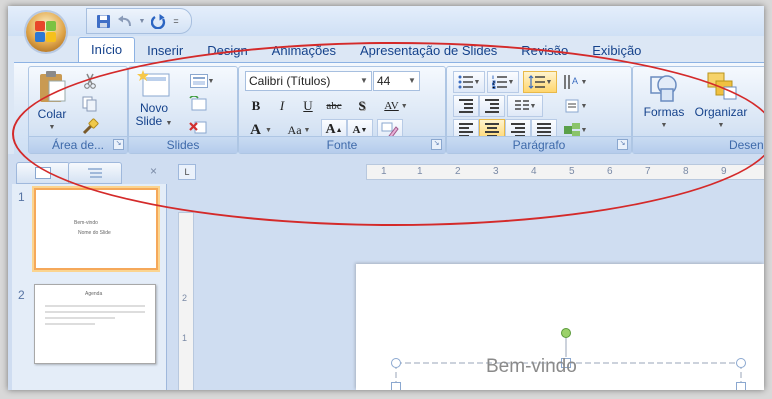  What do you see at coordinates (342, 144) in the screenshot?
I see `font-group-title: Fonte` at bounding box center [342, 144].